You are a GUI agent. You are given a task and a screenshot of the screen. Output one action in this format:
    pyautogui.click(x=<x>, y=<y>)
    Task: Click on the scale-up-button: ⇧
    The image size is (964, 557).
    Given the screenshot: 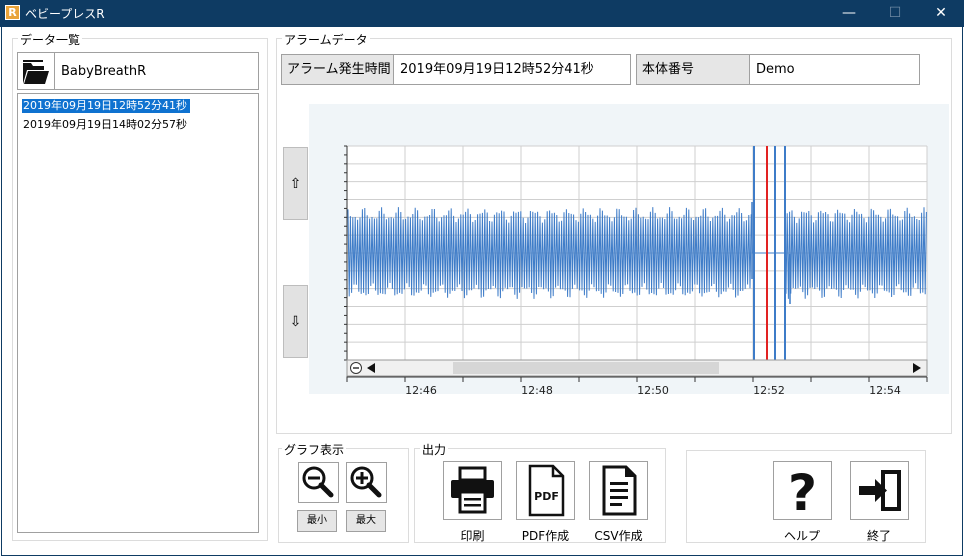 What is the action you would take?
    pyautogui.click(x=295, y=183)
    